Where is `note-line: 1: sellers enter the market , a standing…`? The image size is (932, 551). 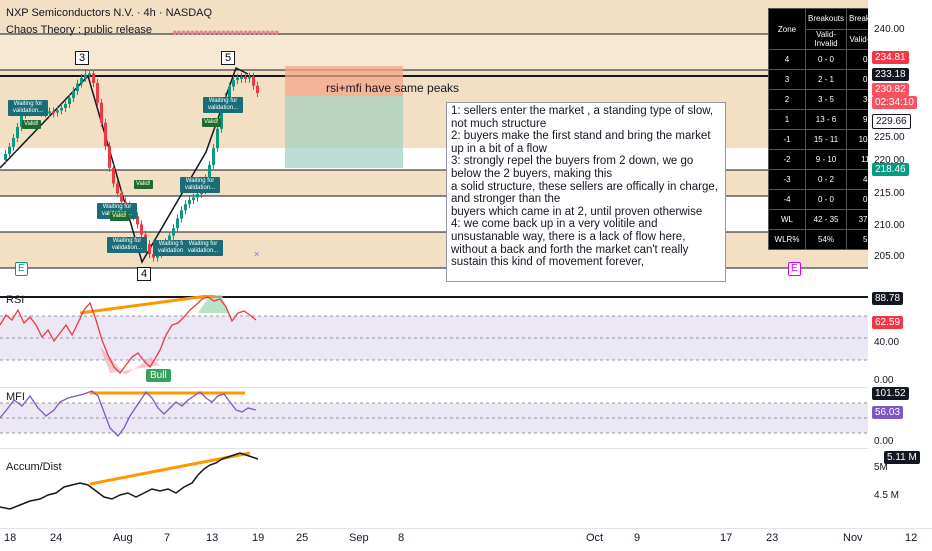 note-line: 1: sellers enter the market , a standing… is located at coordinates (582, 117).